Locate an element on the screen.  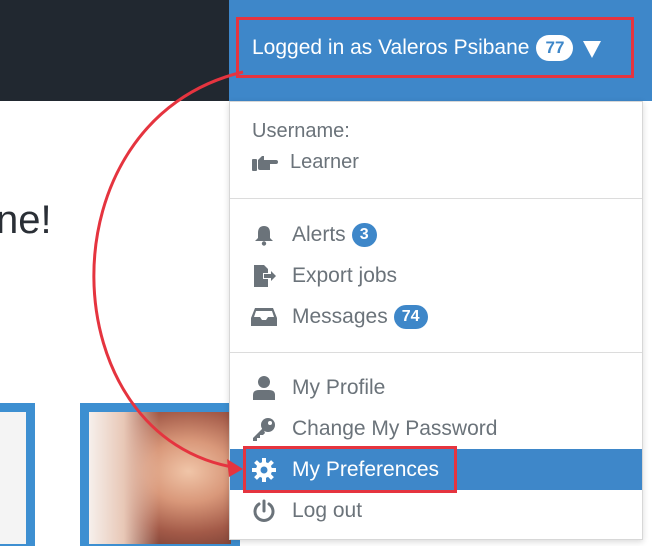
messages-count-badge: 74 is located at coordinates (410, 316).